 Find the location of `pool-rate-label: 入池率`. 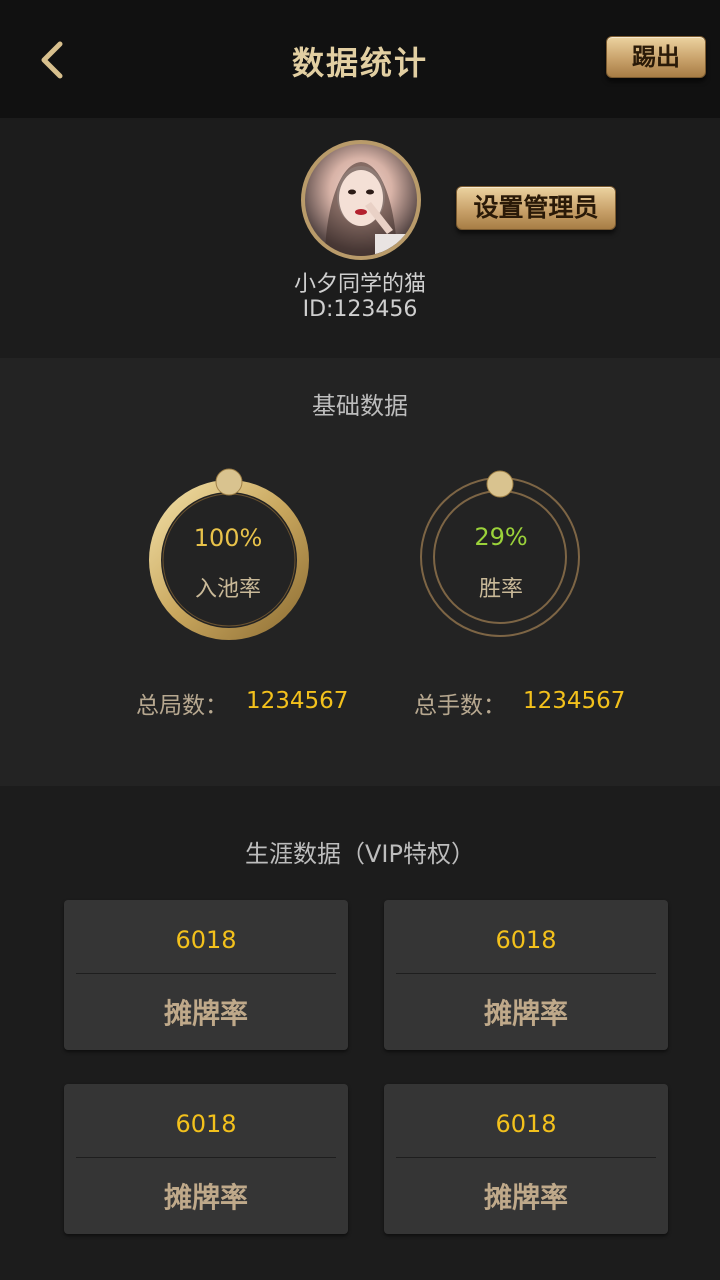

pool-rate-label: 入池率 is located at coordinates (227, 589).